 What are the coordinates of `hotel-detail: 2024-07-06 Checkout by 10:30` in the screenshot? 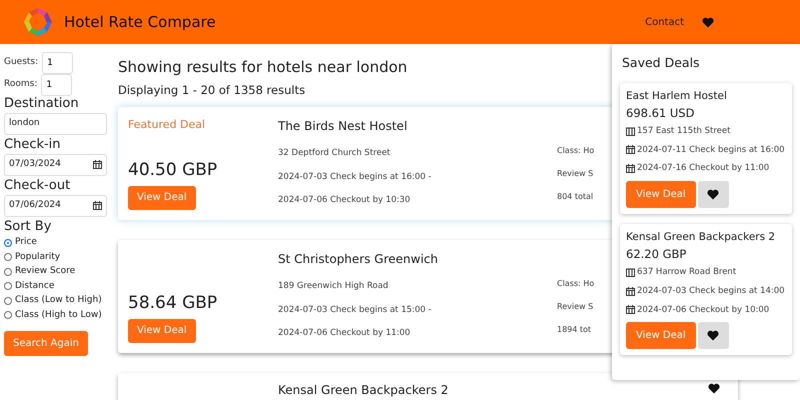 It's located at (345, 200).